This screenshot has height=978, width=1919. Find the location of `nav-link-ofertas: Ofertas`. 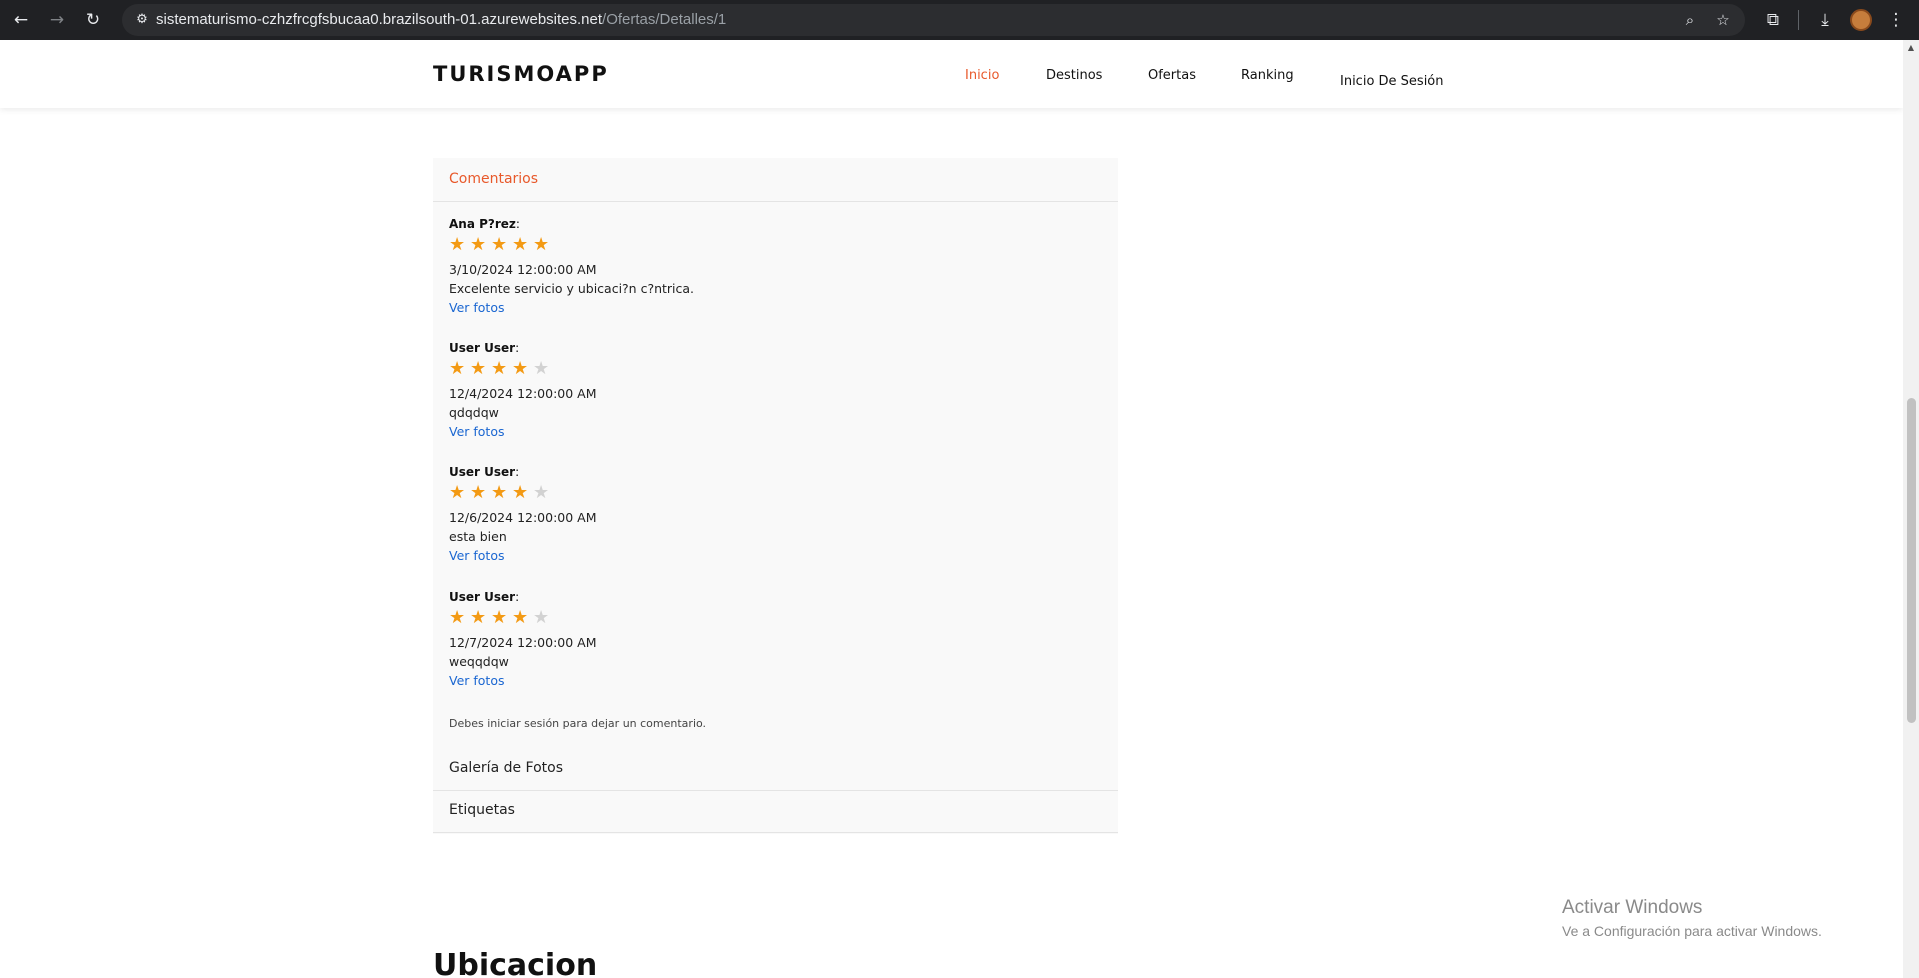

nav-link-ofertas: Ofertas is located at coordinates (1172, 75).